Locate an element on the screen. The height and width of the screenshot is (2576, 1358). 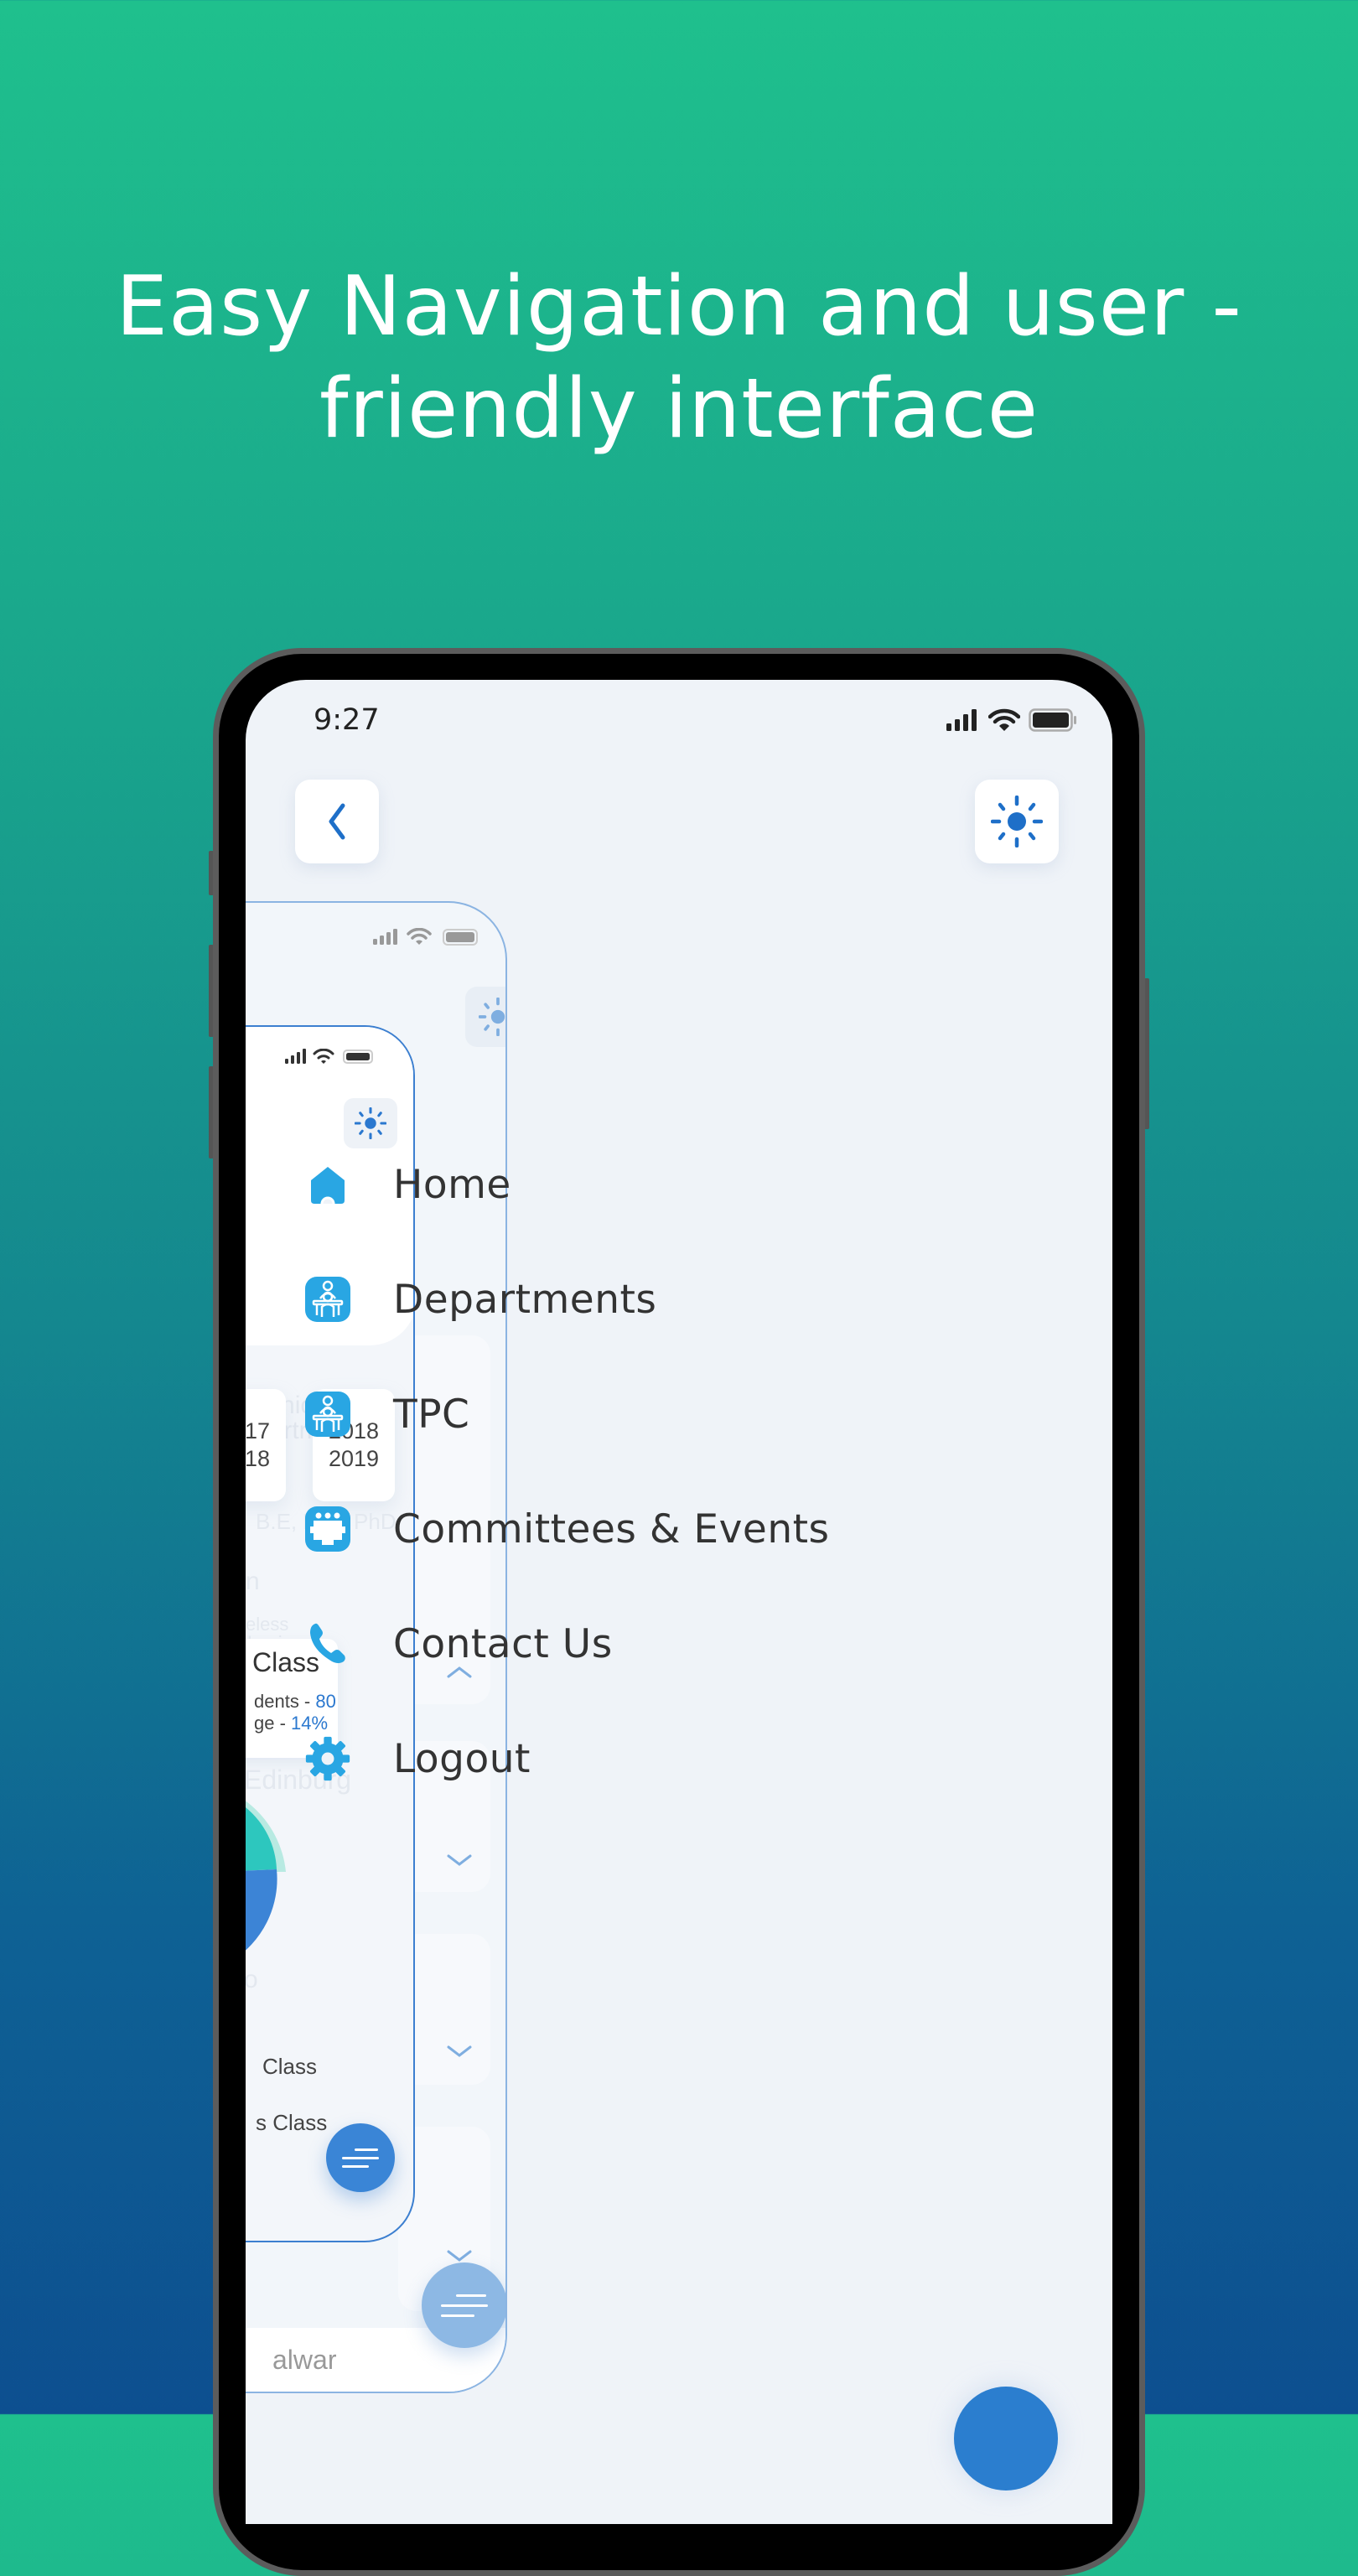
menu-item-label: TPC is located at coordinates (431, 1414).